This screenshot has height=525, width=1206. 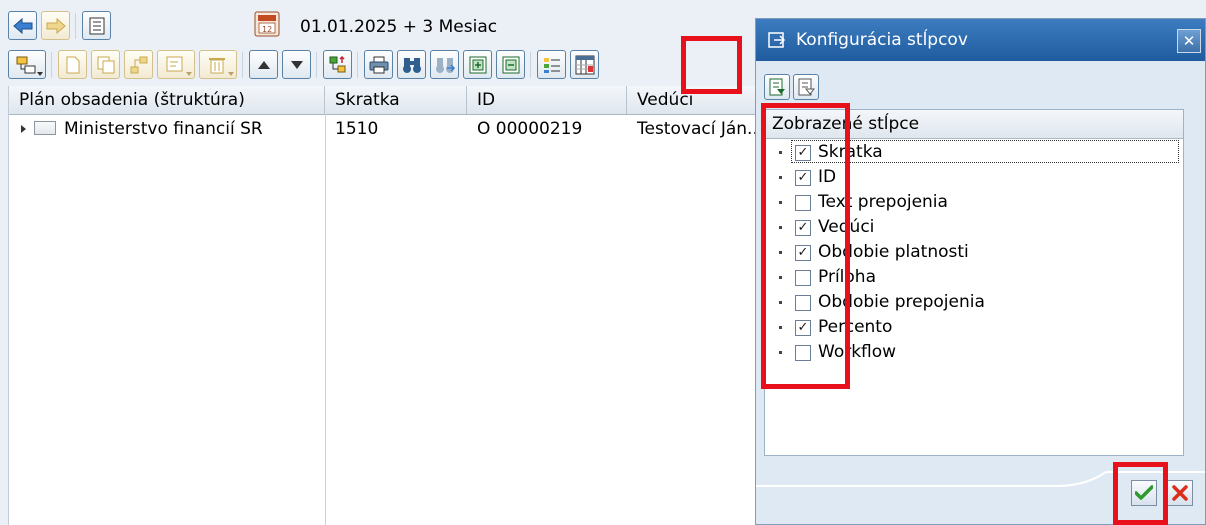 I want to click on triangle-up-icon, so click(x=263, y=64).